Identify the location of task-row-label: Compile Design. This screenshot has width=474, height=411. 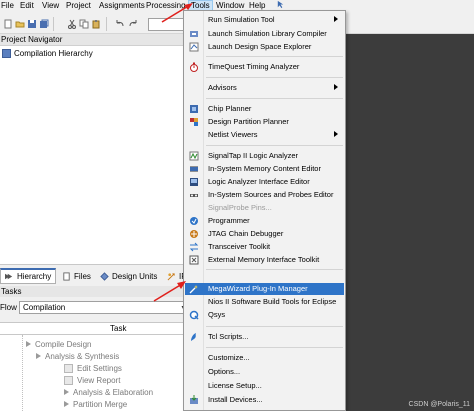
(63, 344).